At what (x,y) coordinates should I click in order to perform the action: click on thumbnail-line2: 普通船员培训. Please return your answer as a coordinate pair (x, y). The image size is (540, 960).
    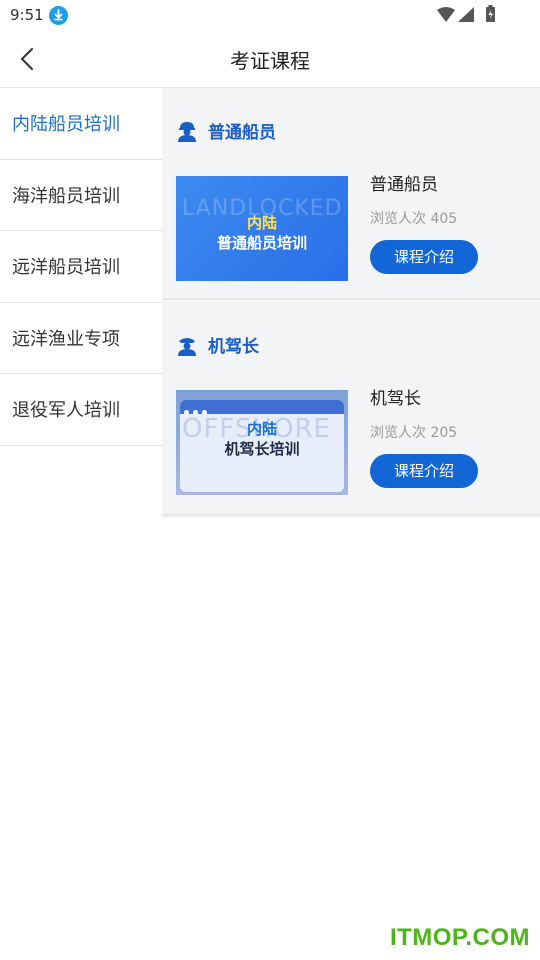
    Looking at the image, I should click on (261, 243).